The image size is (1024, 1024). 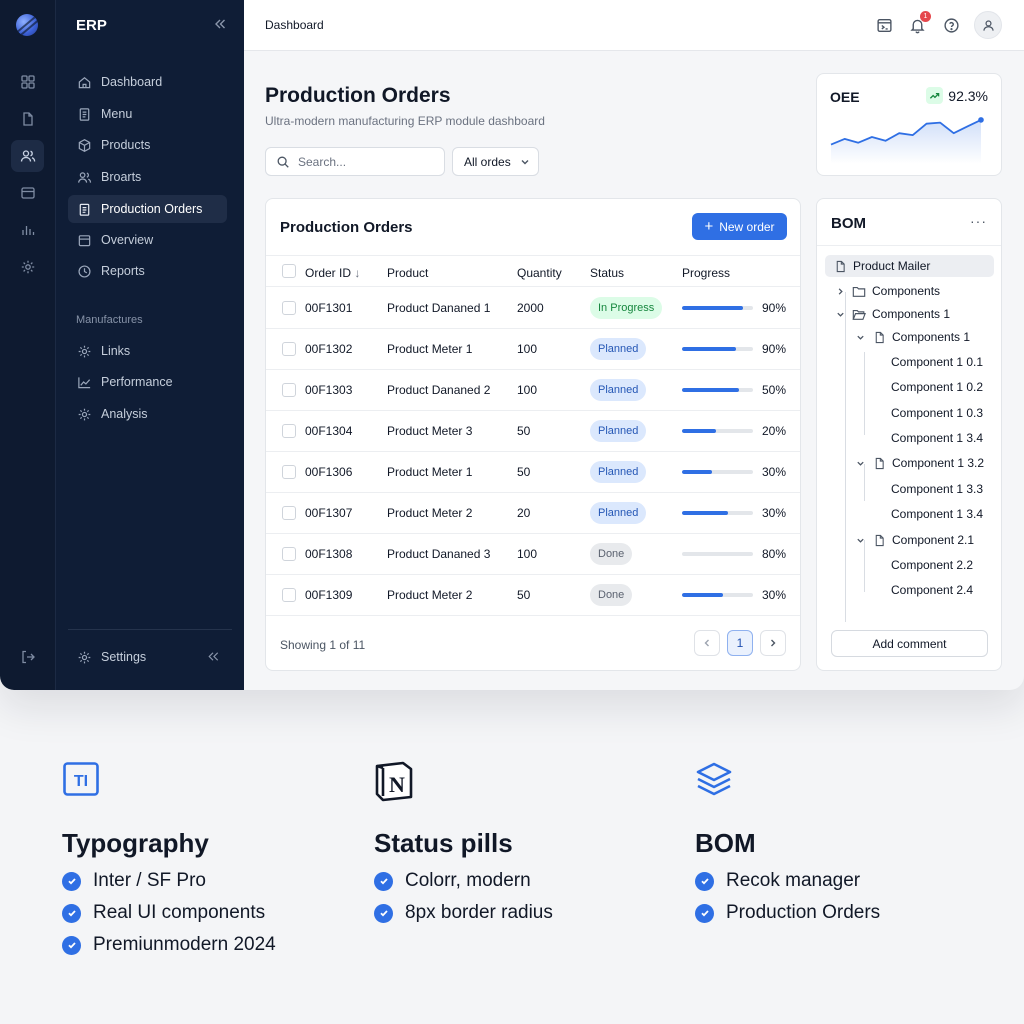 What do you see at coordinates (84, 145) in the screenshot?
I see `box-icon` at bounding box center [84, 145].